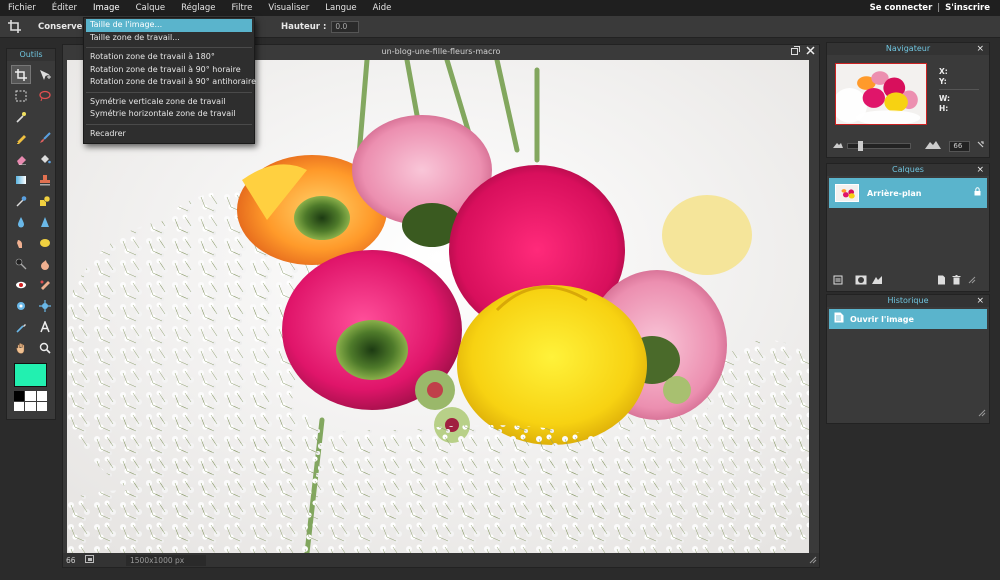  Describe the element at coordinates (64, 8) in the screenshot. I see `menu-edit: Éditer` at that location.